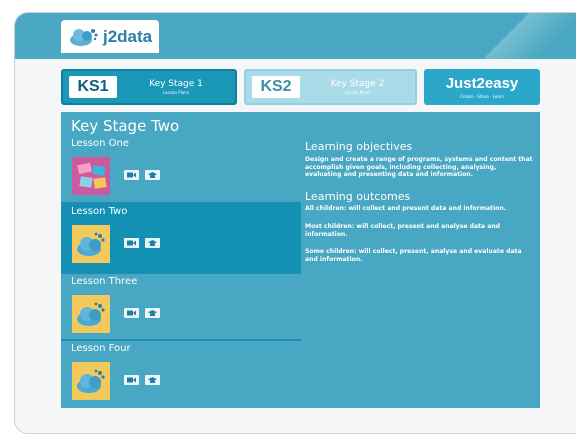  I want to click on lesson-title: Lesson Two, so click(99, 211).